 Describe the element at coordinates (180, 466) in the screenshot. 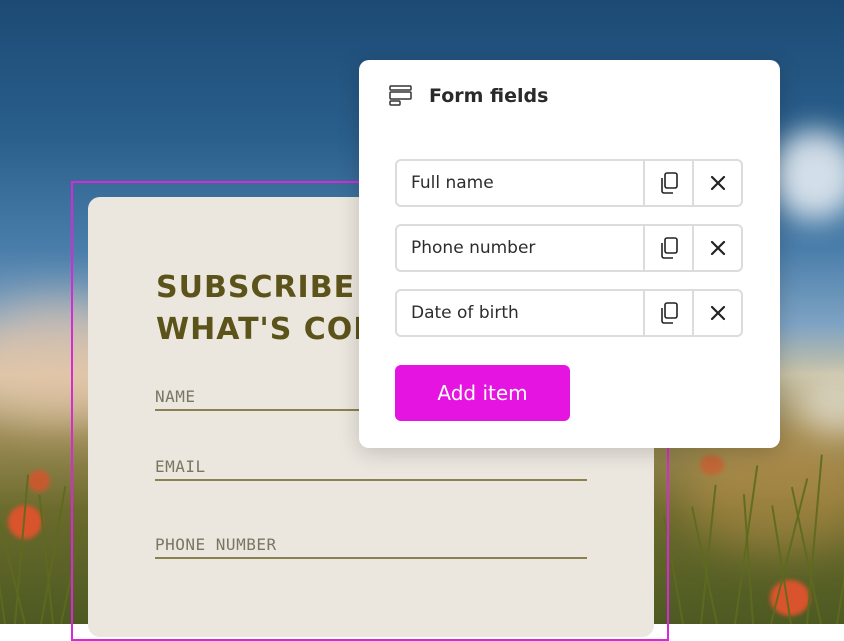

I see `email-field-label: EMAIL` at that location.